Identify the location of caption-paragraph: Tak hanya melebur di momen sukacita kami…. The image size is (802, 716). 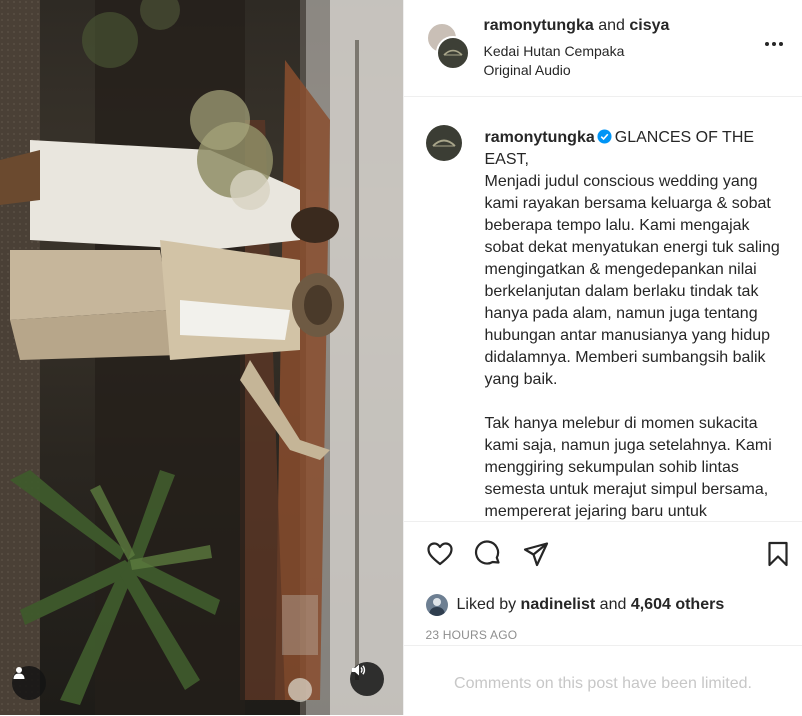
(628, 467).